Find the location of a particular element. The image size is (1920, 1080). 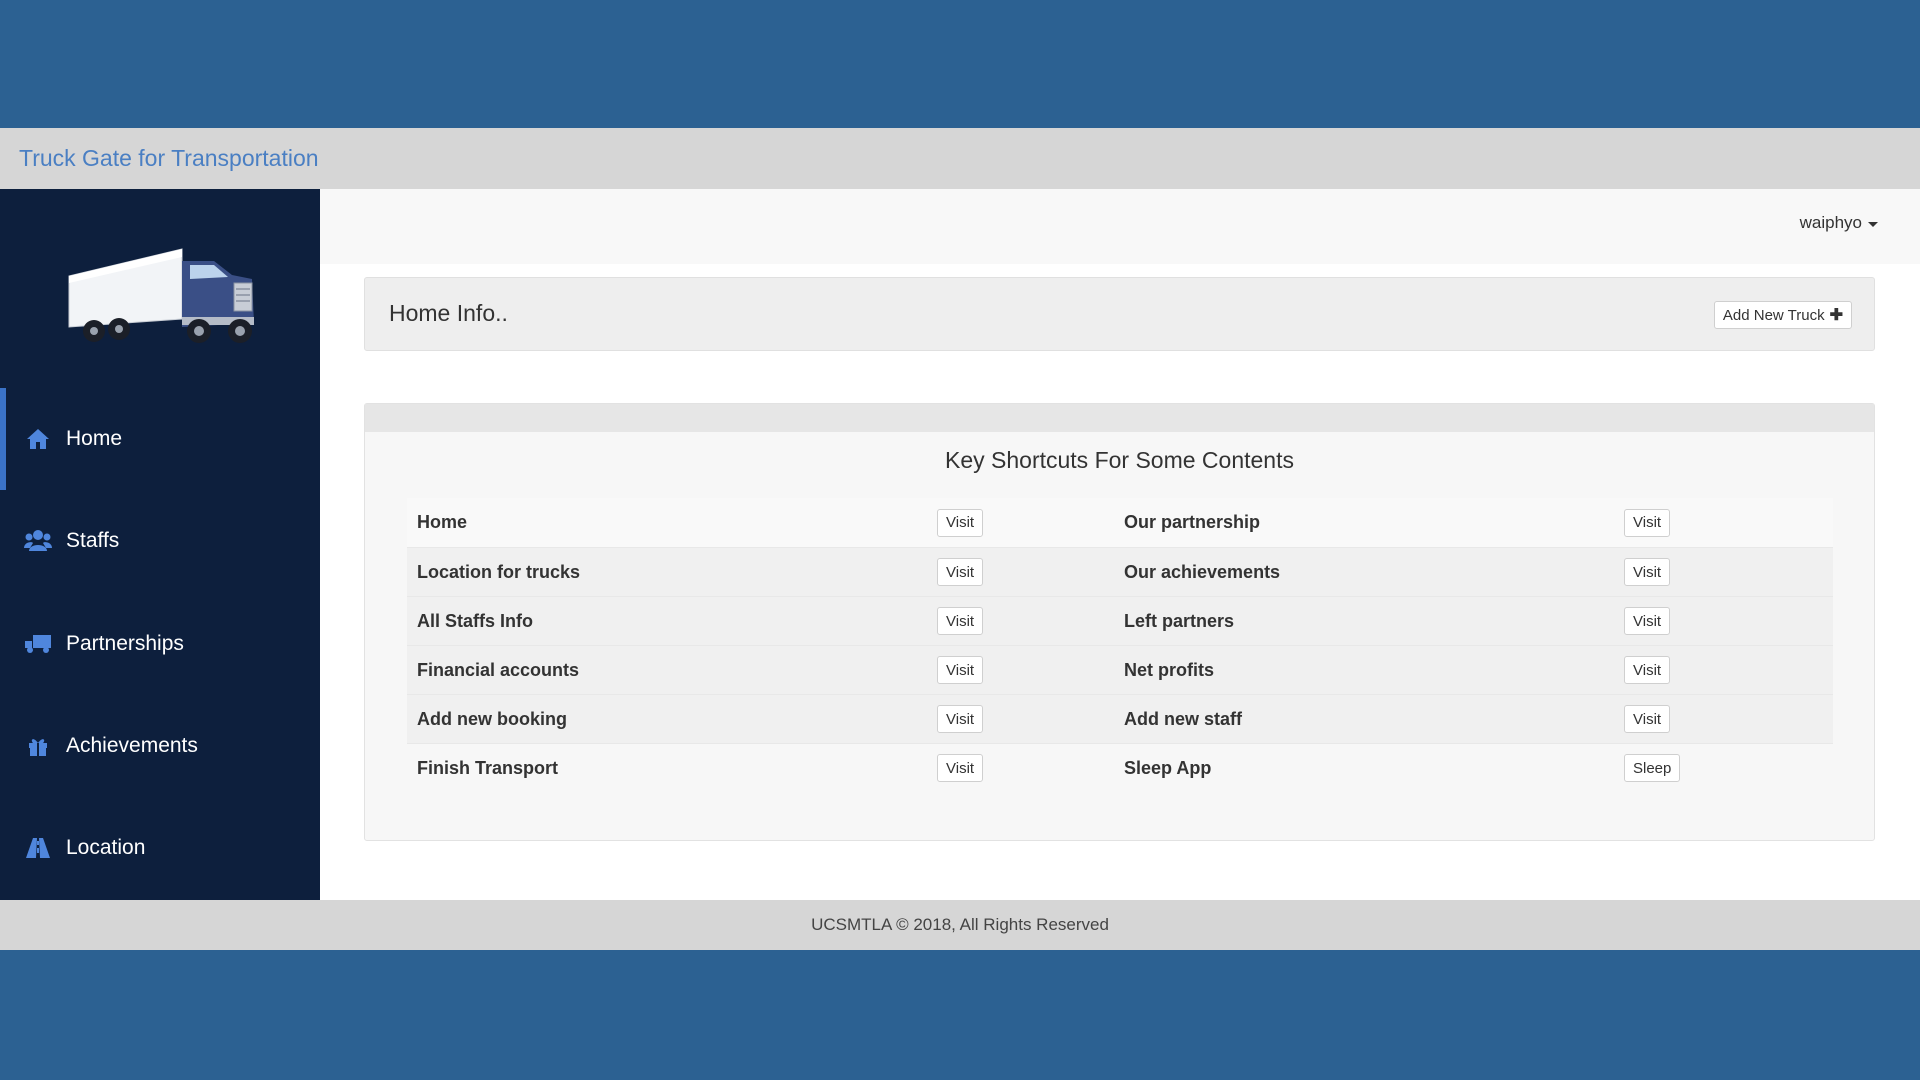

add-new-truck-label: Add New Truck is located at coordinates (1773, 315).